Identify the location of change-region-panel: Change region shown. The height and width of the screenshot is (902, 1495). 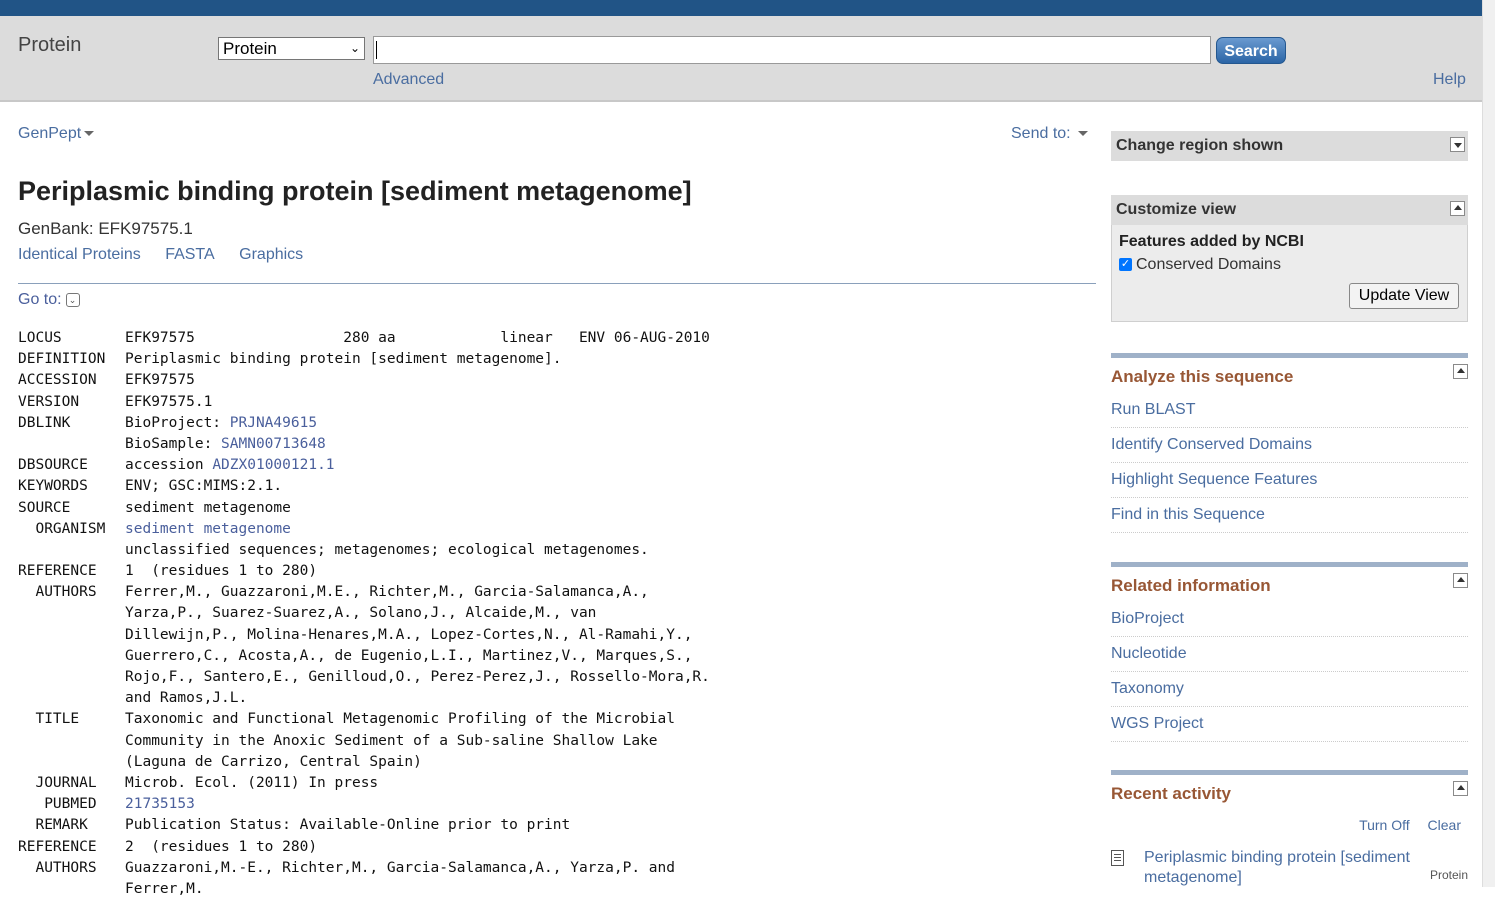
(1289, 146).